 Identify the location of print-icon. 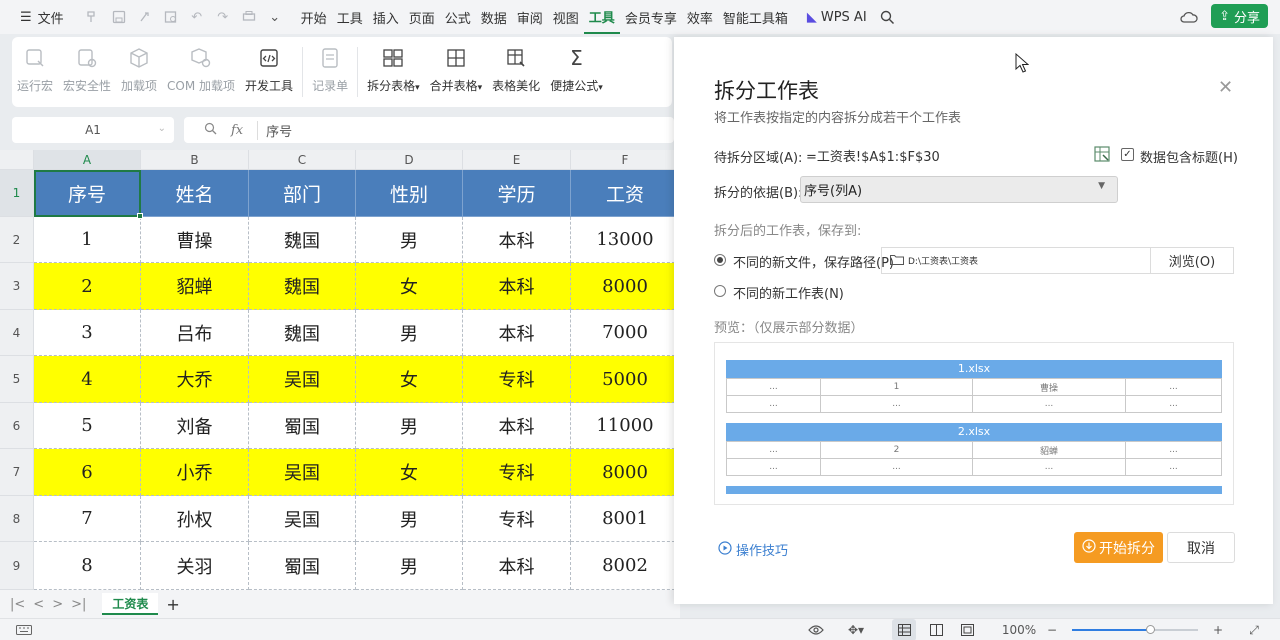
(249, 17).